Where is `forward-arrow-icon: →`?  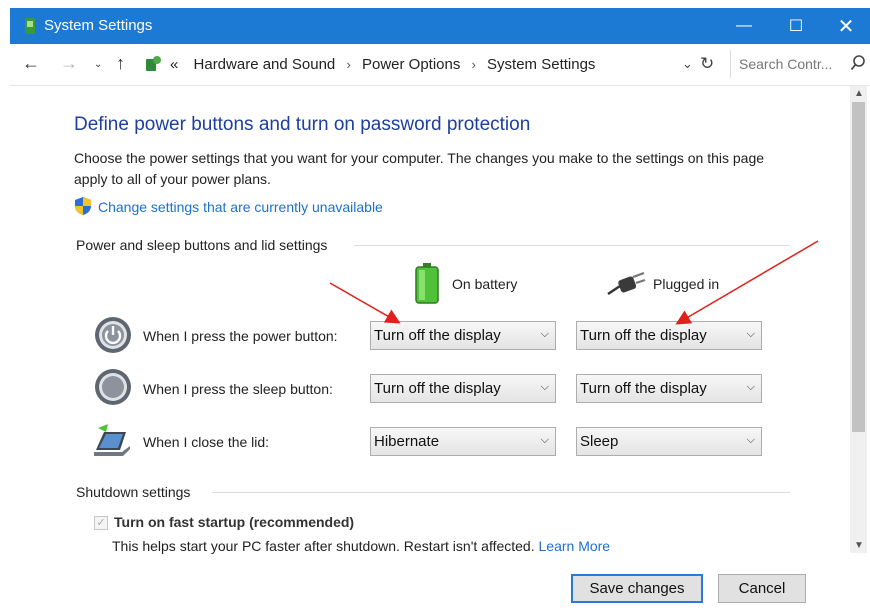 forward-arrow-icon: → is located at coordinates (69, 63).